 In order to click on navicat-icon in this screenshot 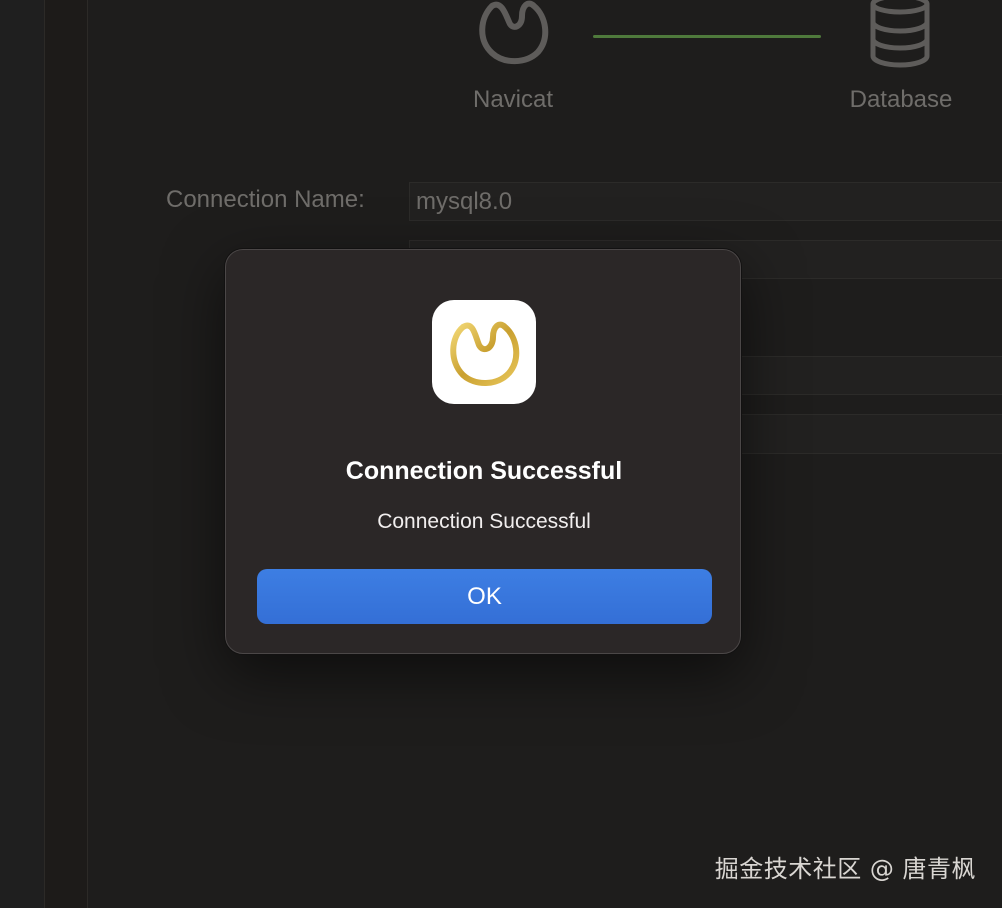, I will do `click(514, 32)`.